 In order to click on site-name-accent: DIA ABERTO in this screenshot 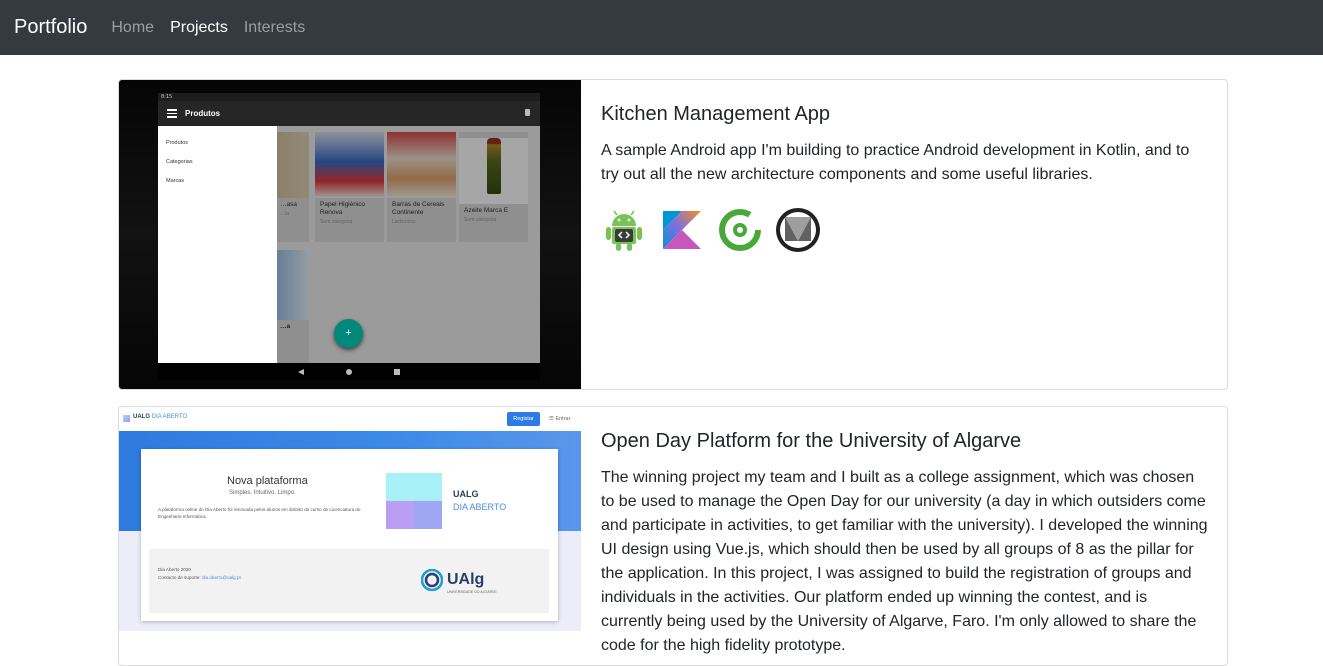, I will do `click(169, 417)`.